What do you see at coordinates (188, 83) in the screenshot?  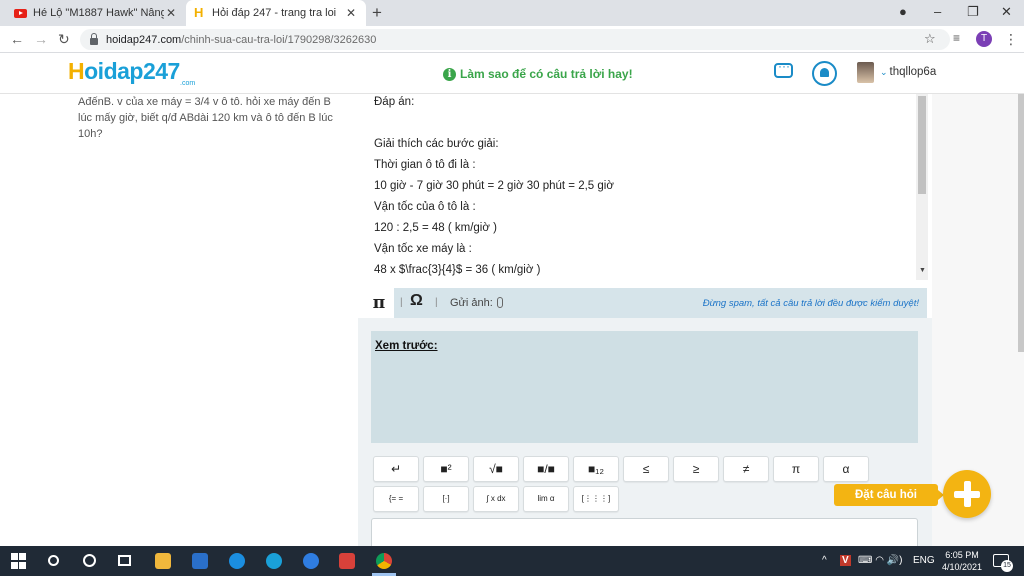 I see `logo-domain: .com` at bounding box center [188, 83].